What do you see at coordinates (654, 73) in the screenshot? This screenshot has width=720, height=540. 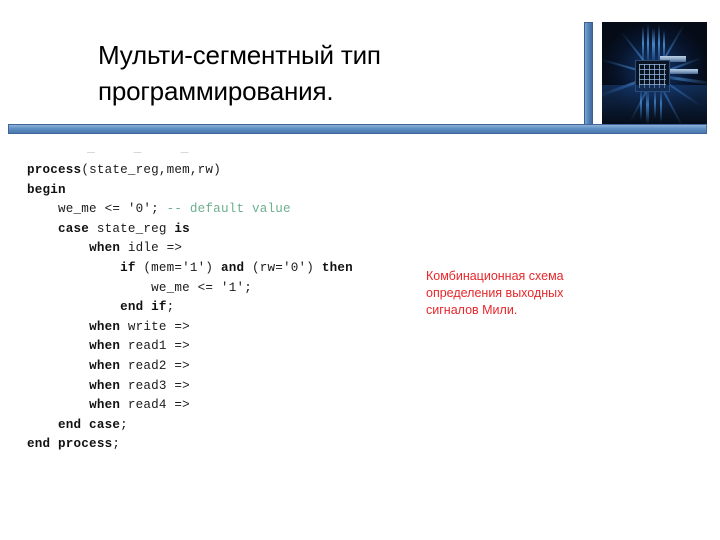 I see `circuit-chip-image` at bounding box center [654, 73].